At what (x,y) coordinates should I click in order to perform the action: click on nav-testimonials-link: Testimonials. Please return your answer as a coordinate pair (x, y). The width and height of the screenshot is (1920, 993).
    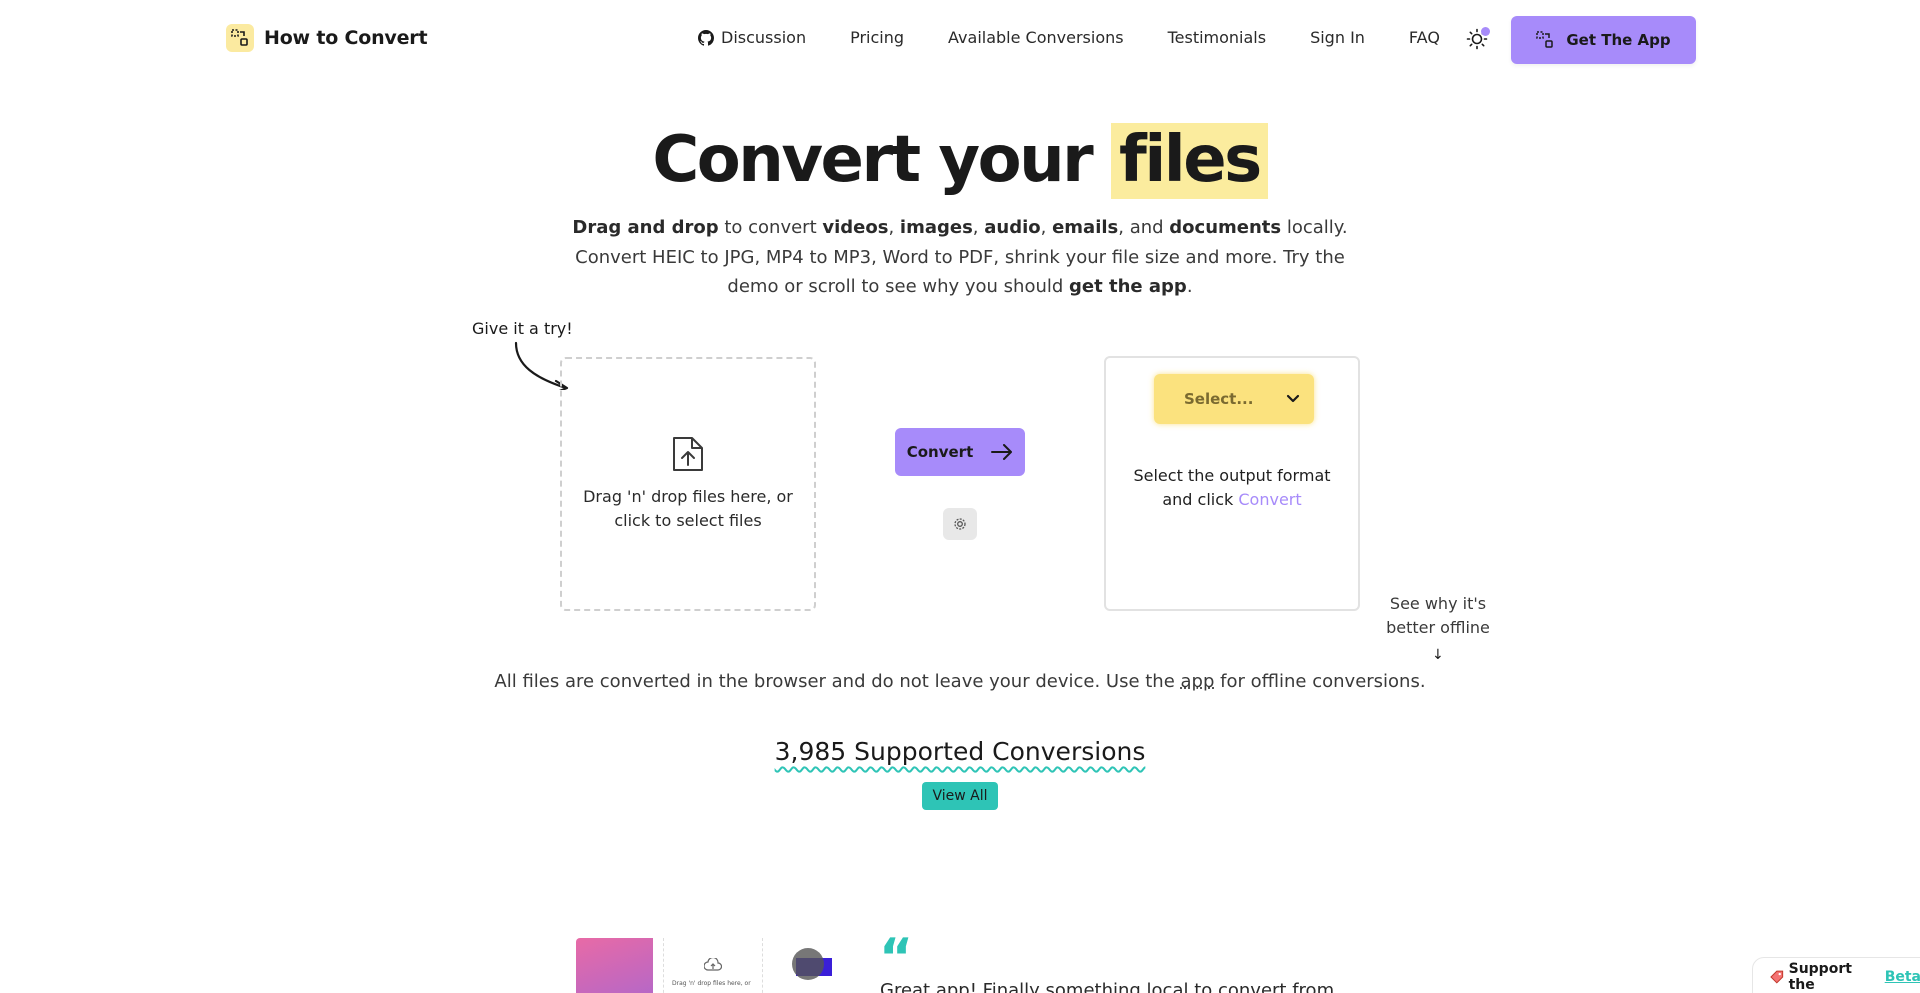
    Looking at the image, I should click on (1217, 37).